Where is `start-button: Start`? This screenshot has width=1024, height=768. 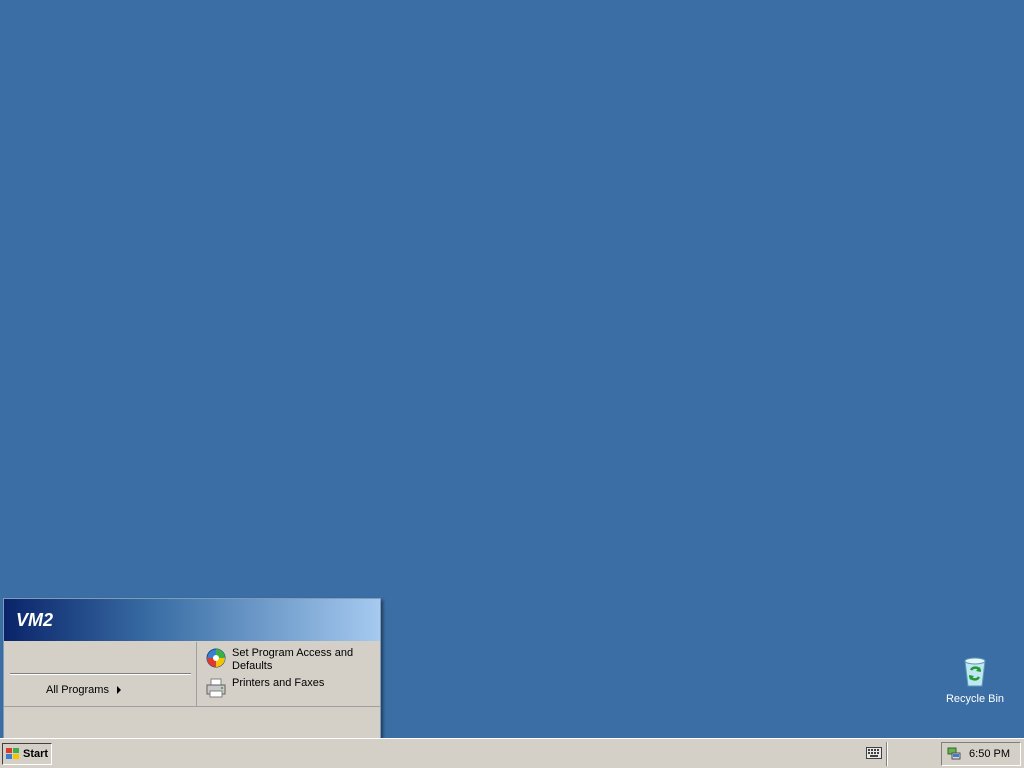
start-button: Start is located at coordinates (27, 754).